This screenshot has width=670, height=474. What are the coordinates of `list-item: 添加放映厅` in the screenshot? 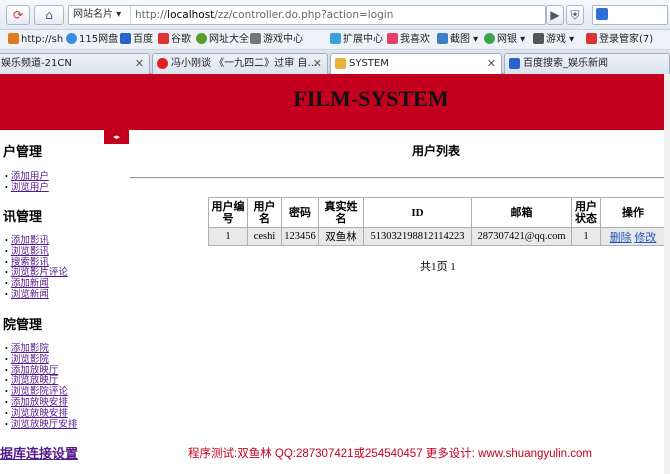 It's located at (41, 371).